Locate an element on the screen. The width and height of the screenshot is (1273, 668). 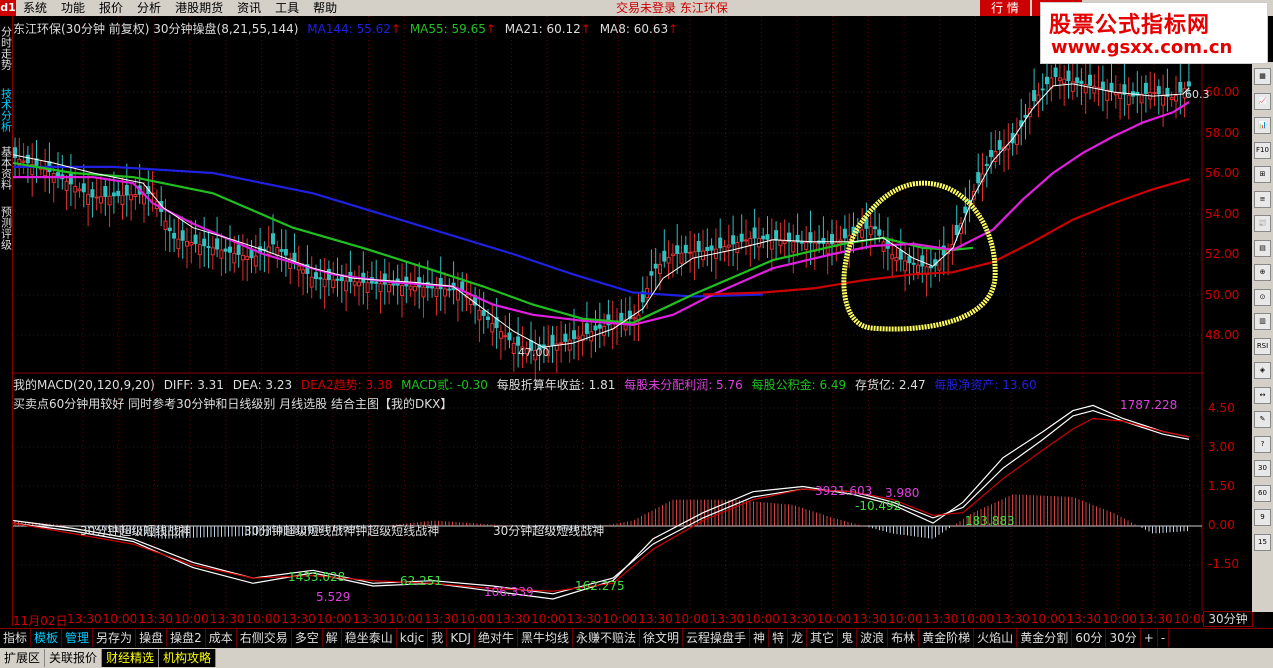
tab-forecast: 预测评级 is located at coordinates (6, 229).